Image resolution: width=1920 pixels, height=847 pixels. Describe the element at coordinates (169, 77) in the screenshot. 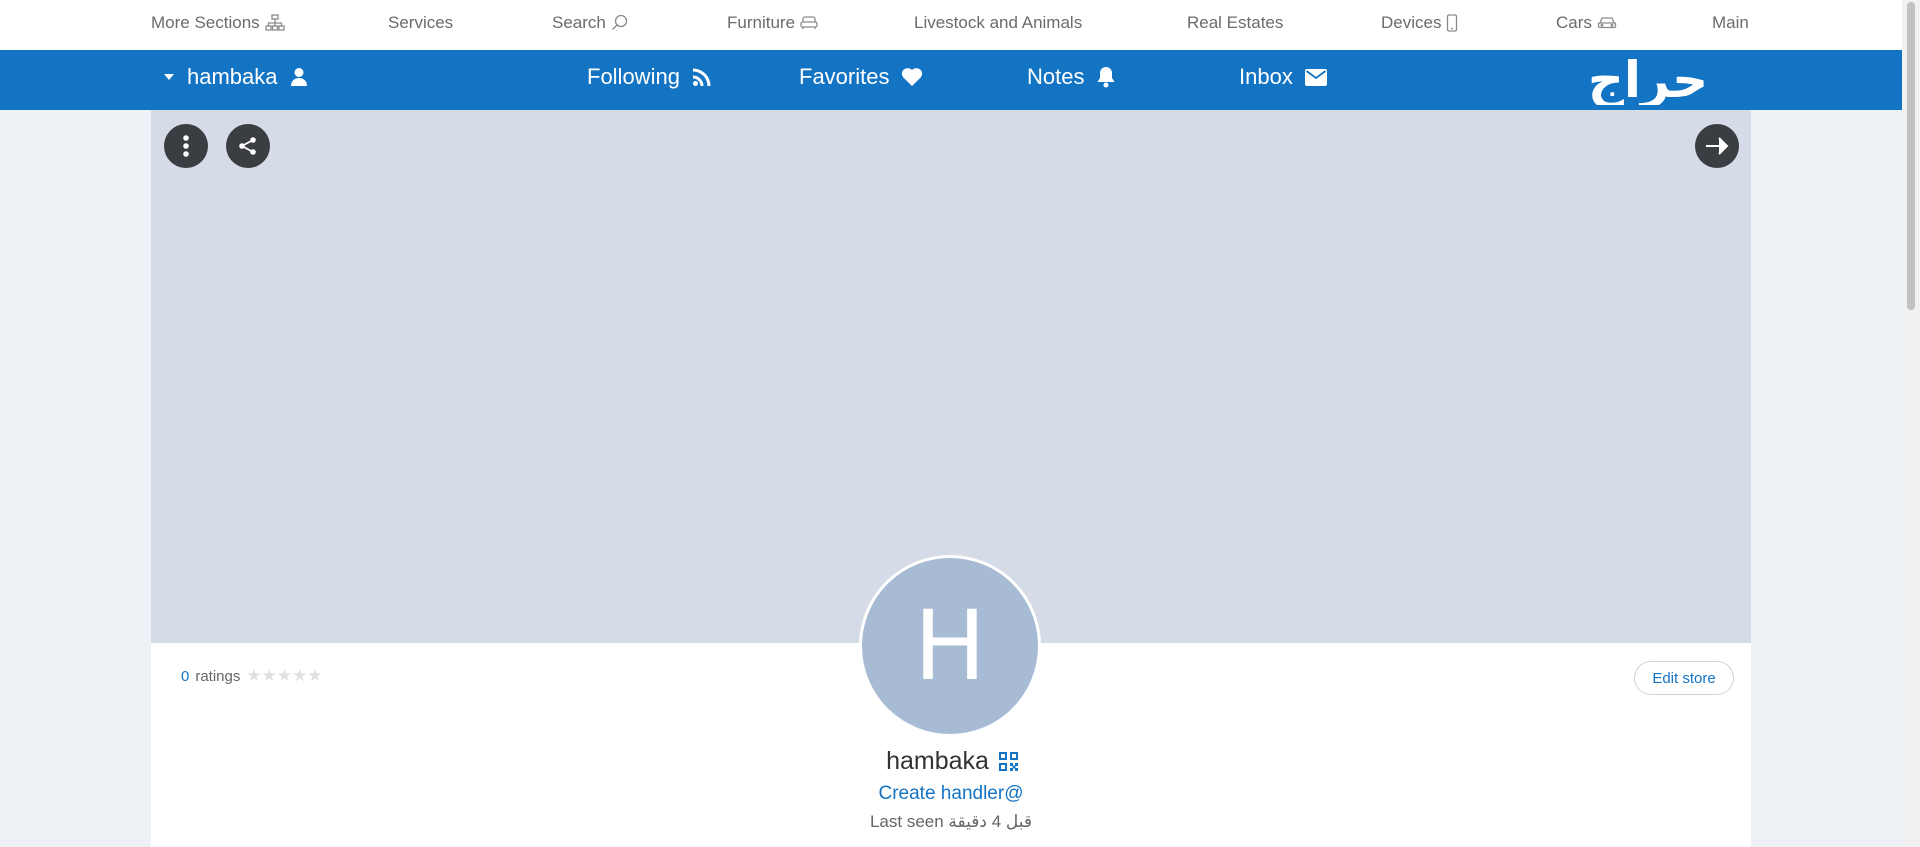

I see `caret-down-icon` at that location.